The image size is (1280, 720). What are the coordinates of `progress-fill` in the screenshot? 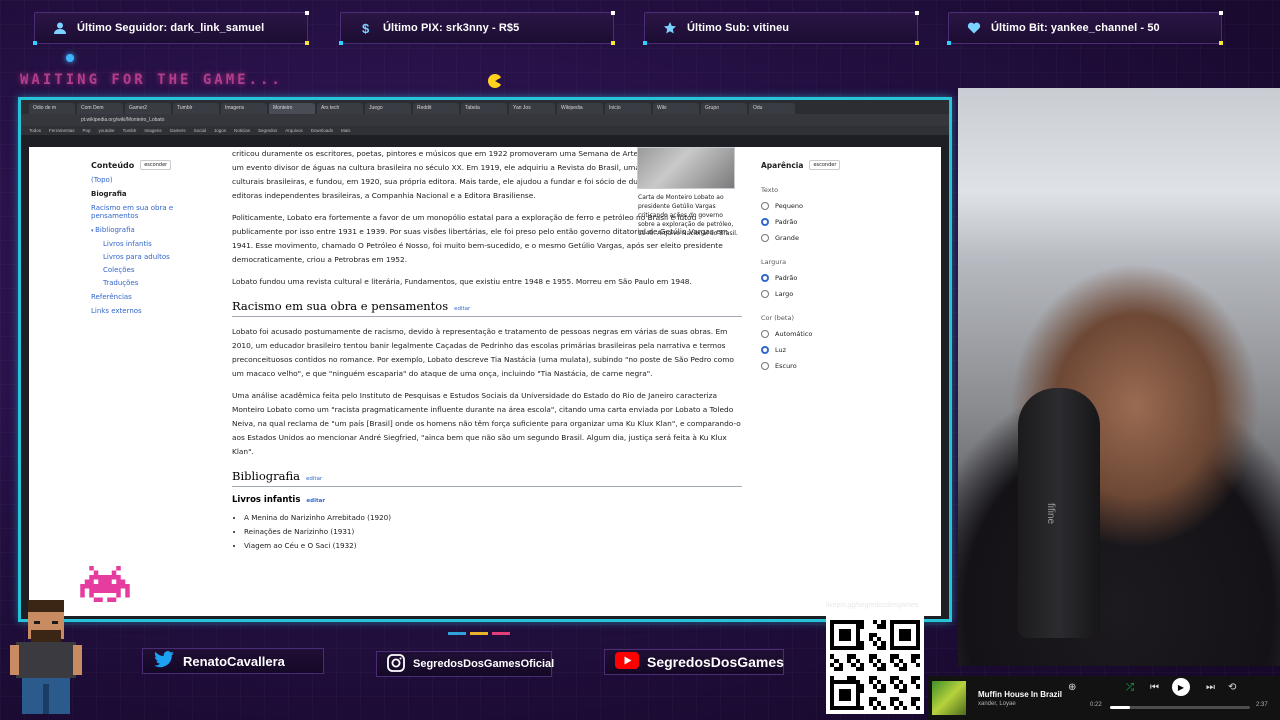 It's located at (1120, 707).